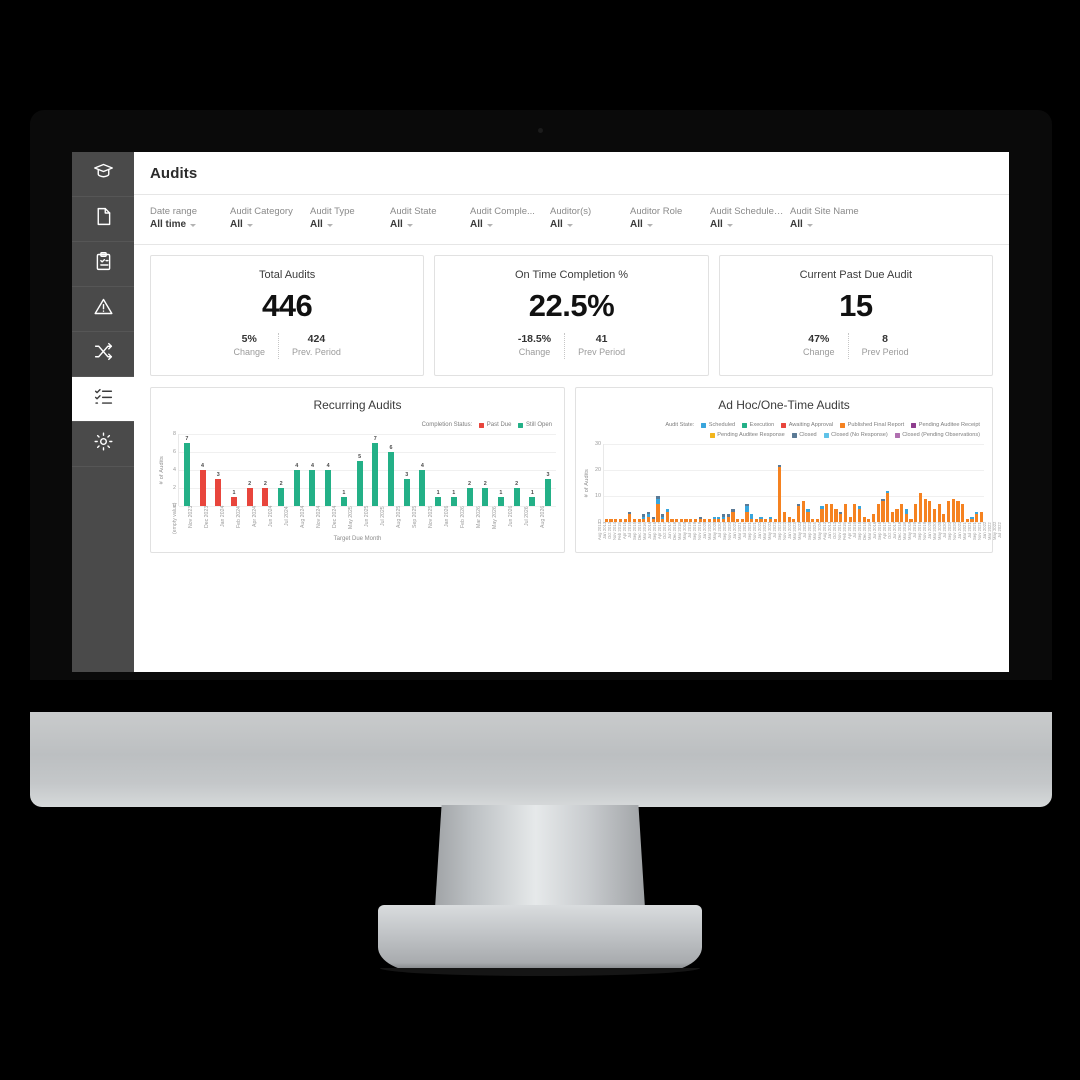 The height and width of the screenshot is (1080, 1080). What do you see at coordinates (103, 219) in the screenshot?
I see `sidebar-item-documents` at bounding box center [103, 219].